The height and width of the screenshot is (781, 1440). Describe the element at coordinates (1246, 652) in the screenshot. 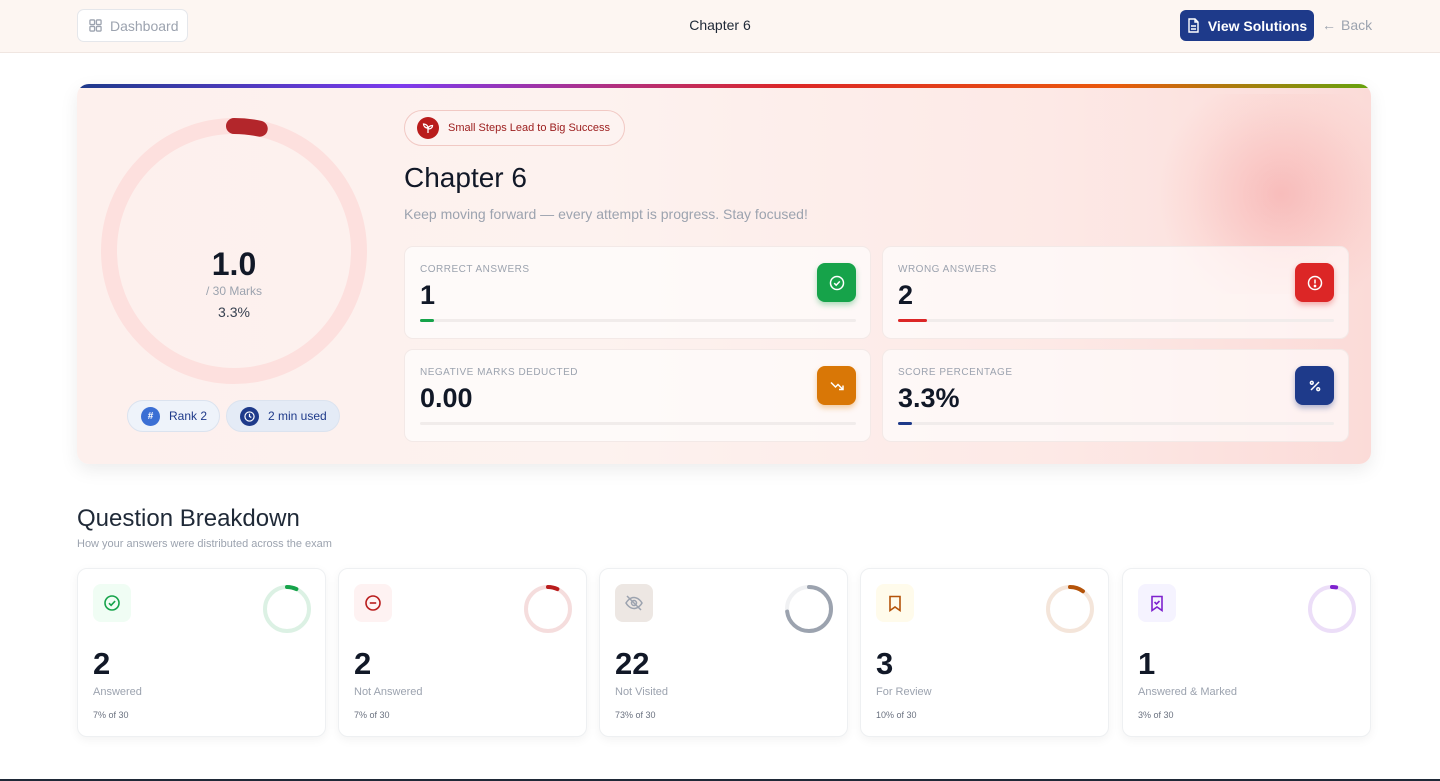

I see `breakdown-card-answered-marked: 1 Answered & Marked 3% of 30` at that location.